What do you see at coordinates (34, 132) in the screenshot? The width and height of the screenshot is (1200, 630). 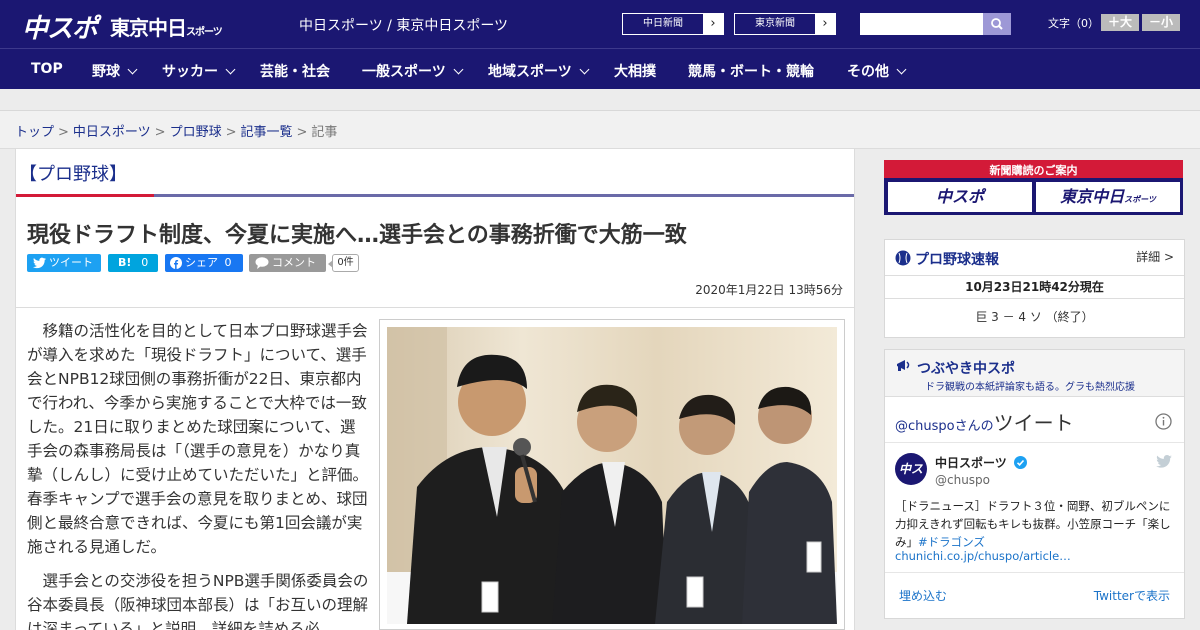 I see `breadcrumb-top: トップ` at bounding box center [34, 132].